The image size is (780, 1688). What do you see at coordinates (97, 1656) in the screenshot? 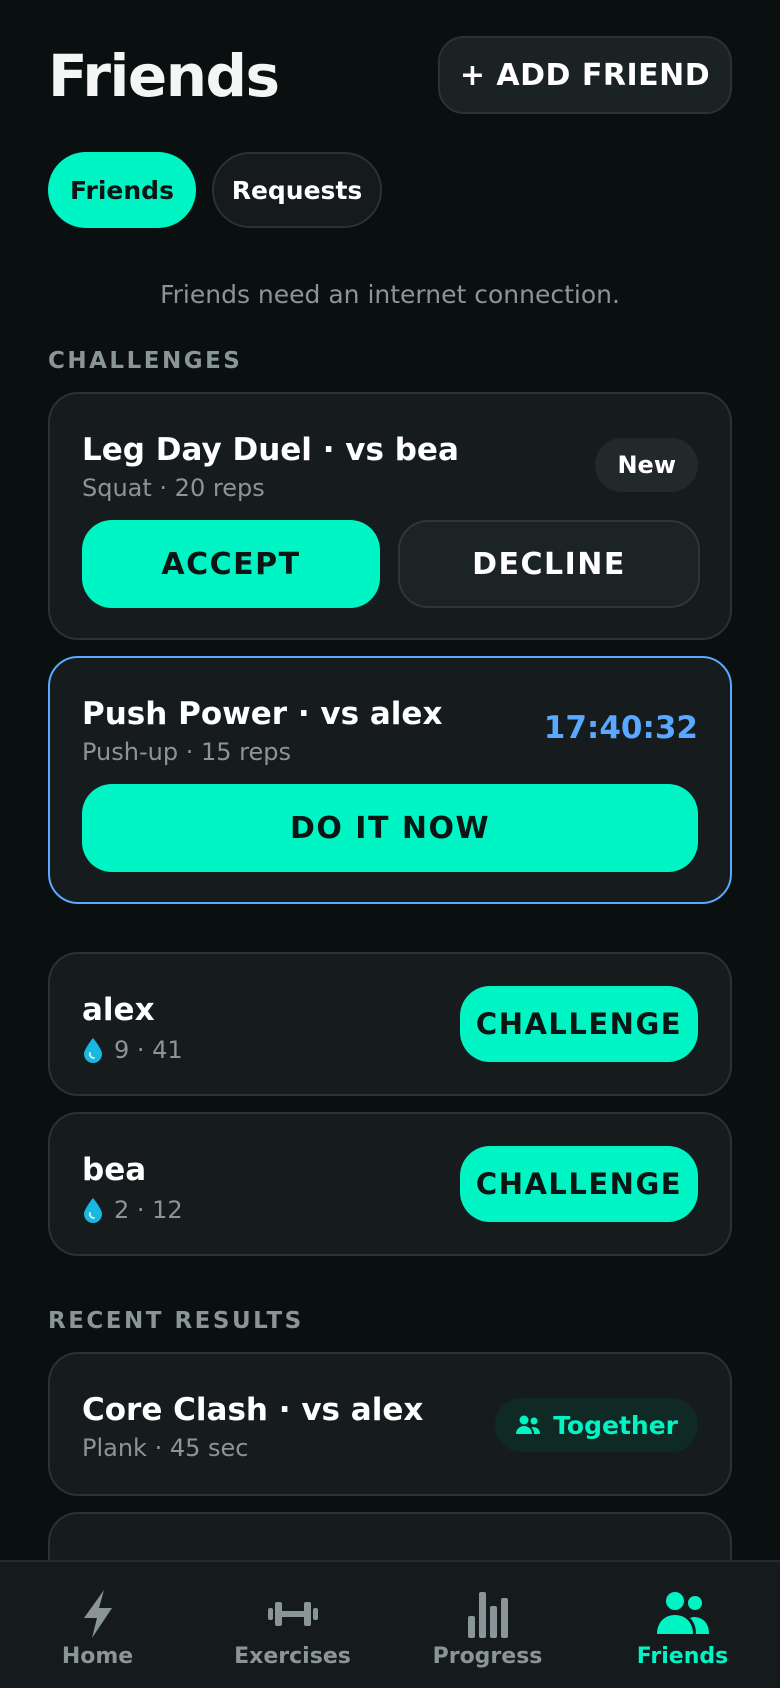
I see `nav-home-label: Home` at bounding box center [97, 1656].